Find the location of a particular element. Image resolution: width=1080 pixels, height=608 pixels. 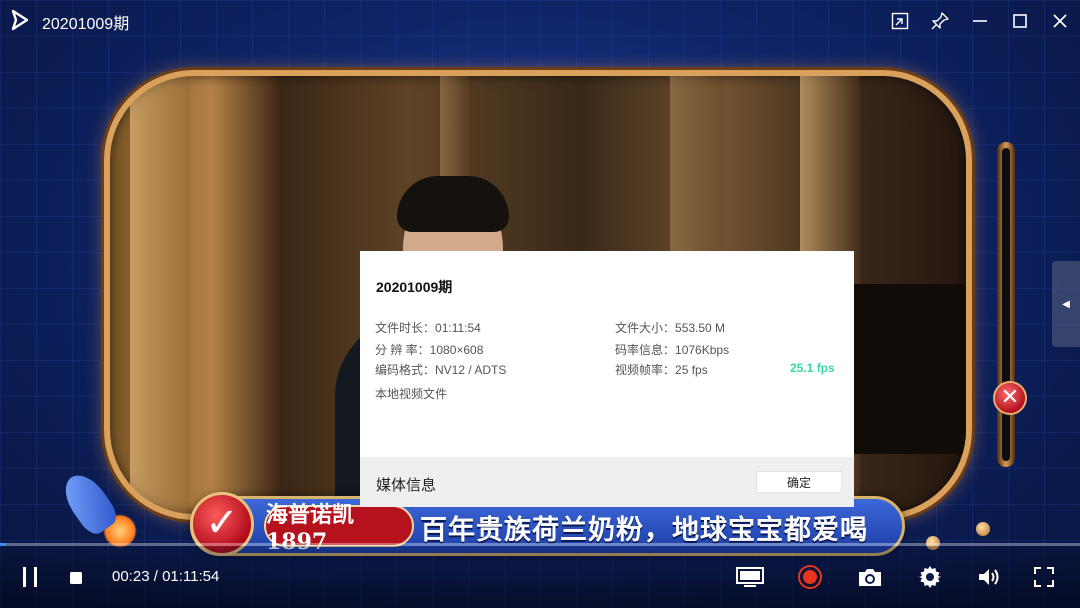

filesize-row: 文件大小：553.50 M is located at coordinates (670, 327).